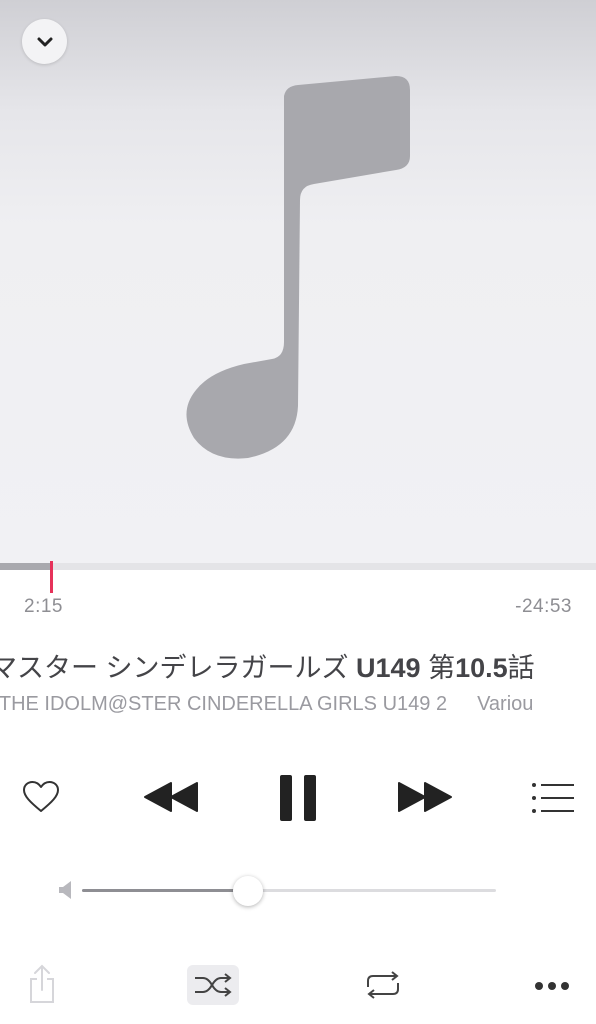  I want to click on progress-fill, so click(25, 566).